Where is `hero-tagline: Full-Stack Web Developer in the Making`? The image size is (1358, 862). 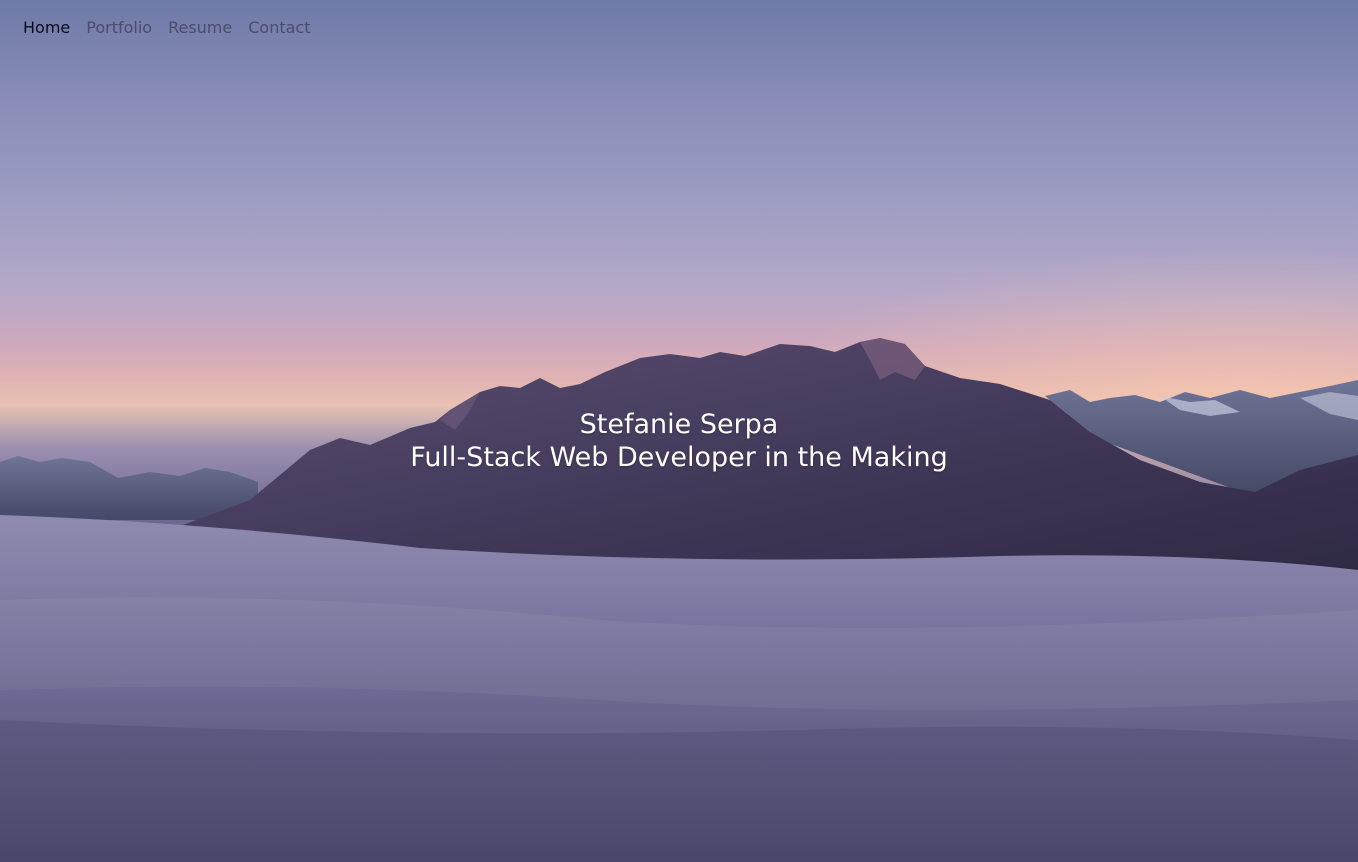
hero-tagline: Full-Stack Web Developer in the Making is located at coordinates (679, 457).